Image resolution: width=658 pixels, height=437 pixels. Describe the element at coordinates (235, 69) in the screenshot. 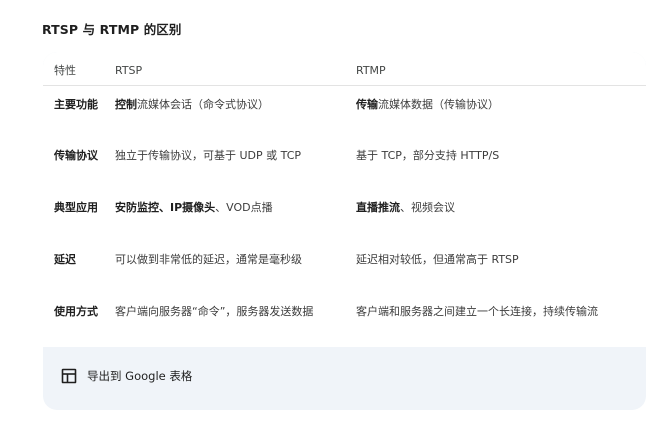

I see `header-rtsp: RTSP` at that location.